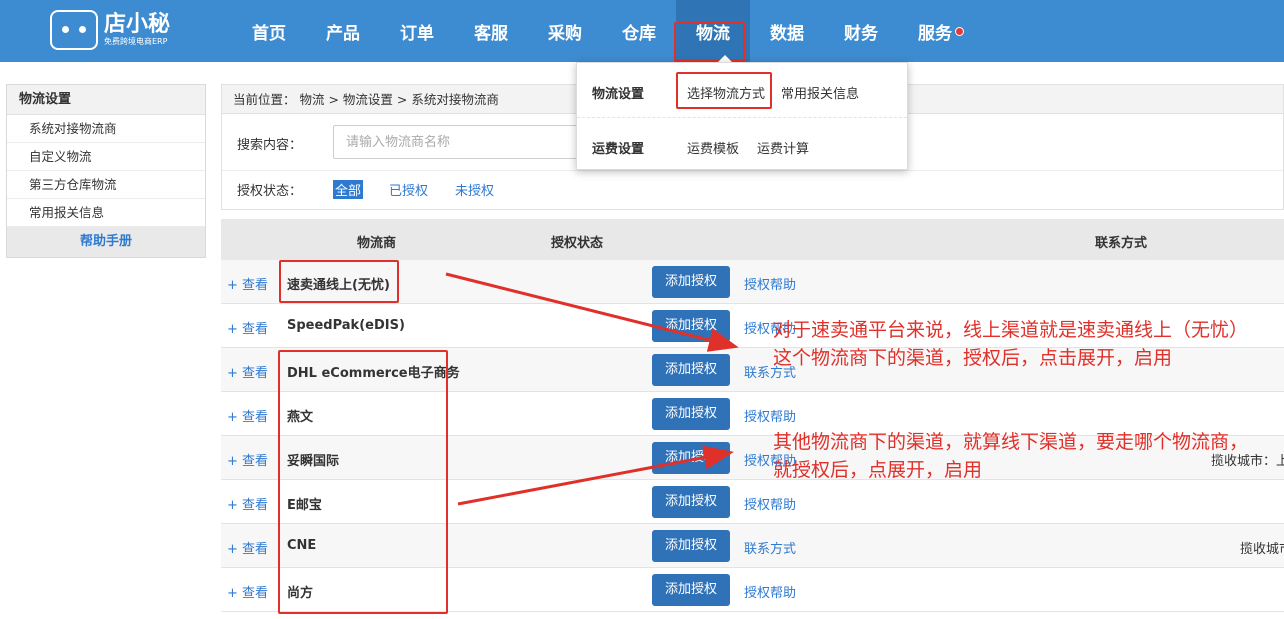 Image resolution: width=1284 pixels, height=619 pixels. Describe the element at coordinates (313, 461) in the screenshot. I see `provider-name: 妥瞬国际` at that location.